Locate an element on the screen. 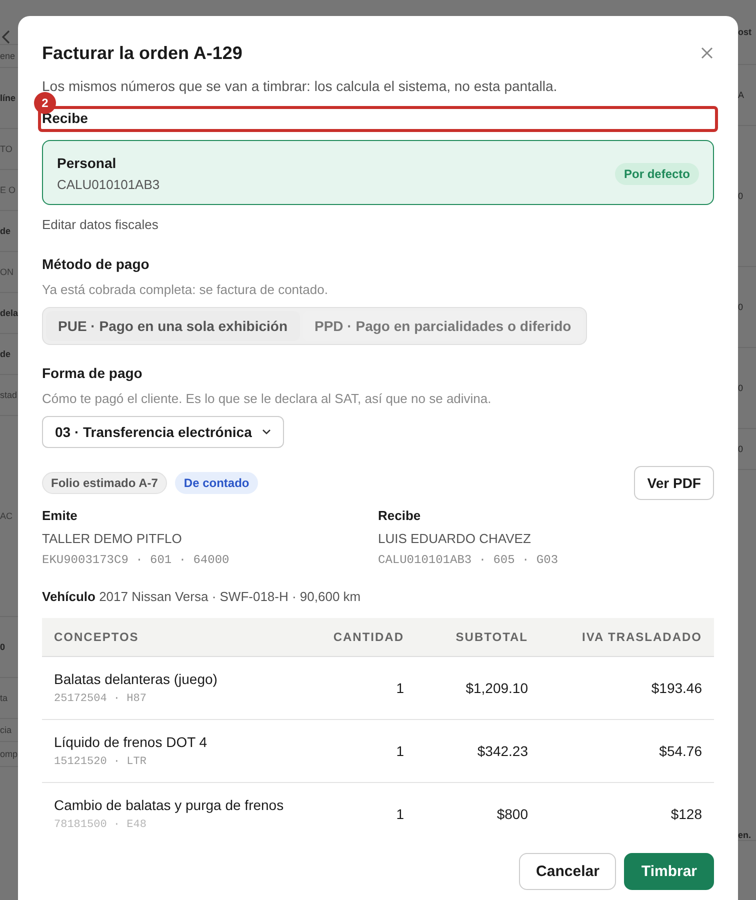 The width and height of the screenshot is (756, 900). table-cell: $54.76 is located at coordinates (680, 751).